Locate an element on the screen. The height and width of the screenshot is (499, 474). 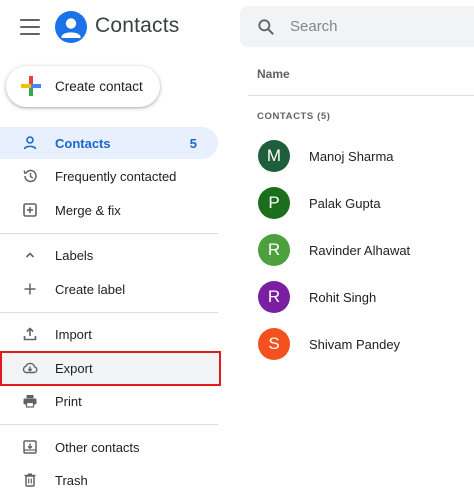
sidebar-item-label: Merge & fix is located at coordinates (88, 210).